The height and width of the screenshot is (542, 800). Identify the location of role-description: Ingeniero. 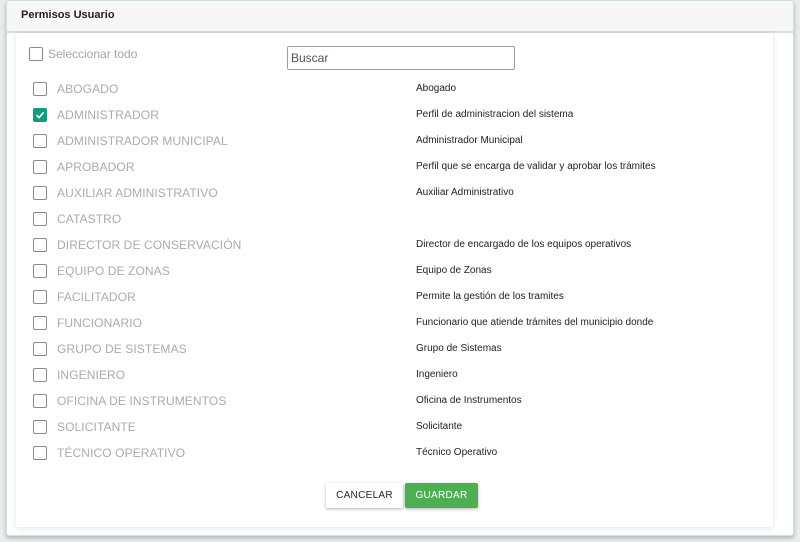
(437, 374).